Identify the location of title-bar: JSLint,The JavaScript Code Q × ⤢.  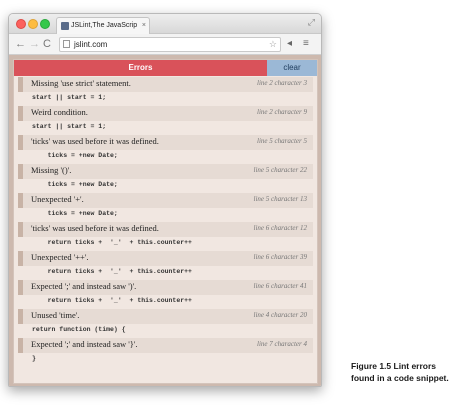
(165, 24).